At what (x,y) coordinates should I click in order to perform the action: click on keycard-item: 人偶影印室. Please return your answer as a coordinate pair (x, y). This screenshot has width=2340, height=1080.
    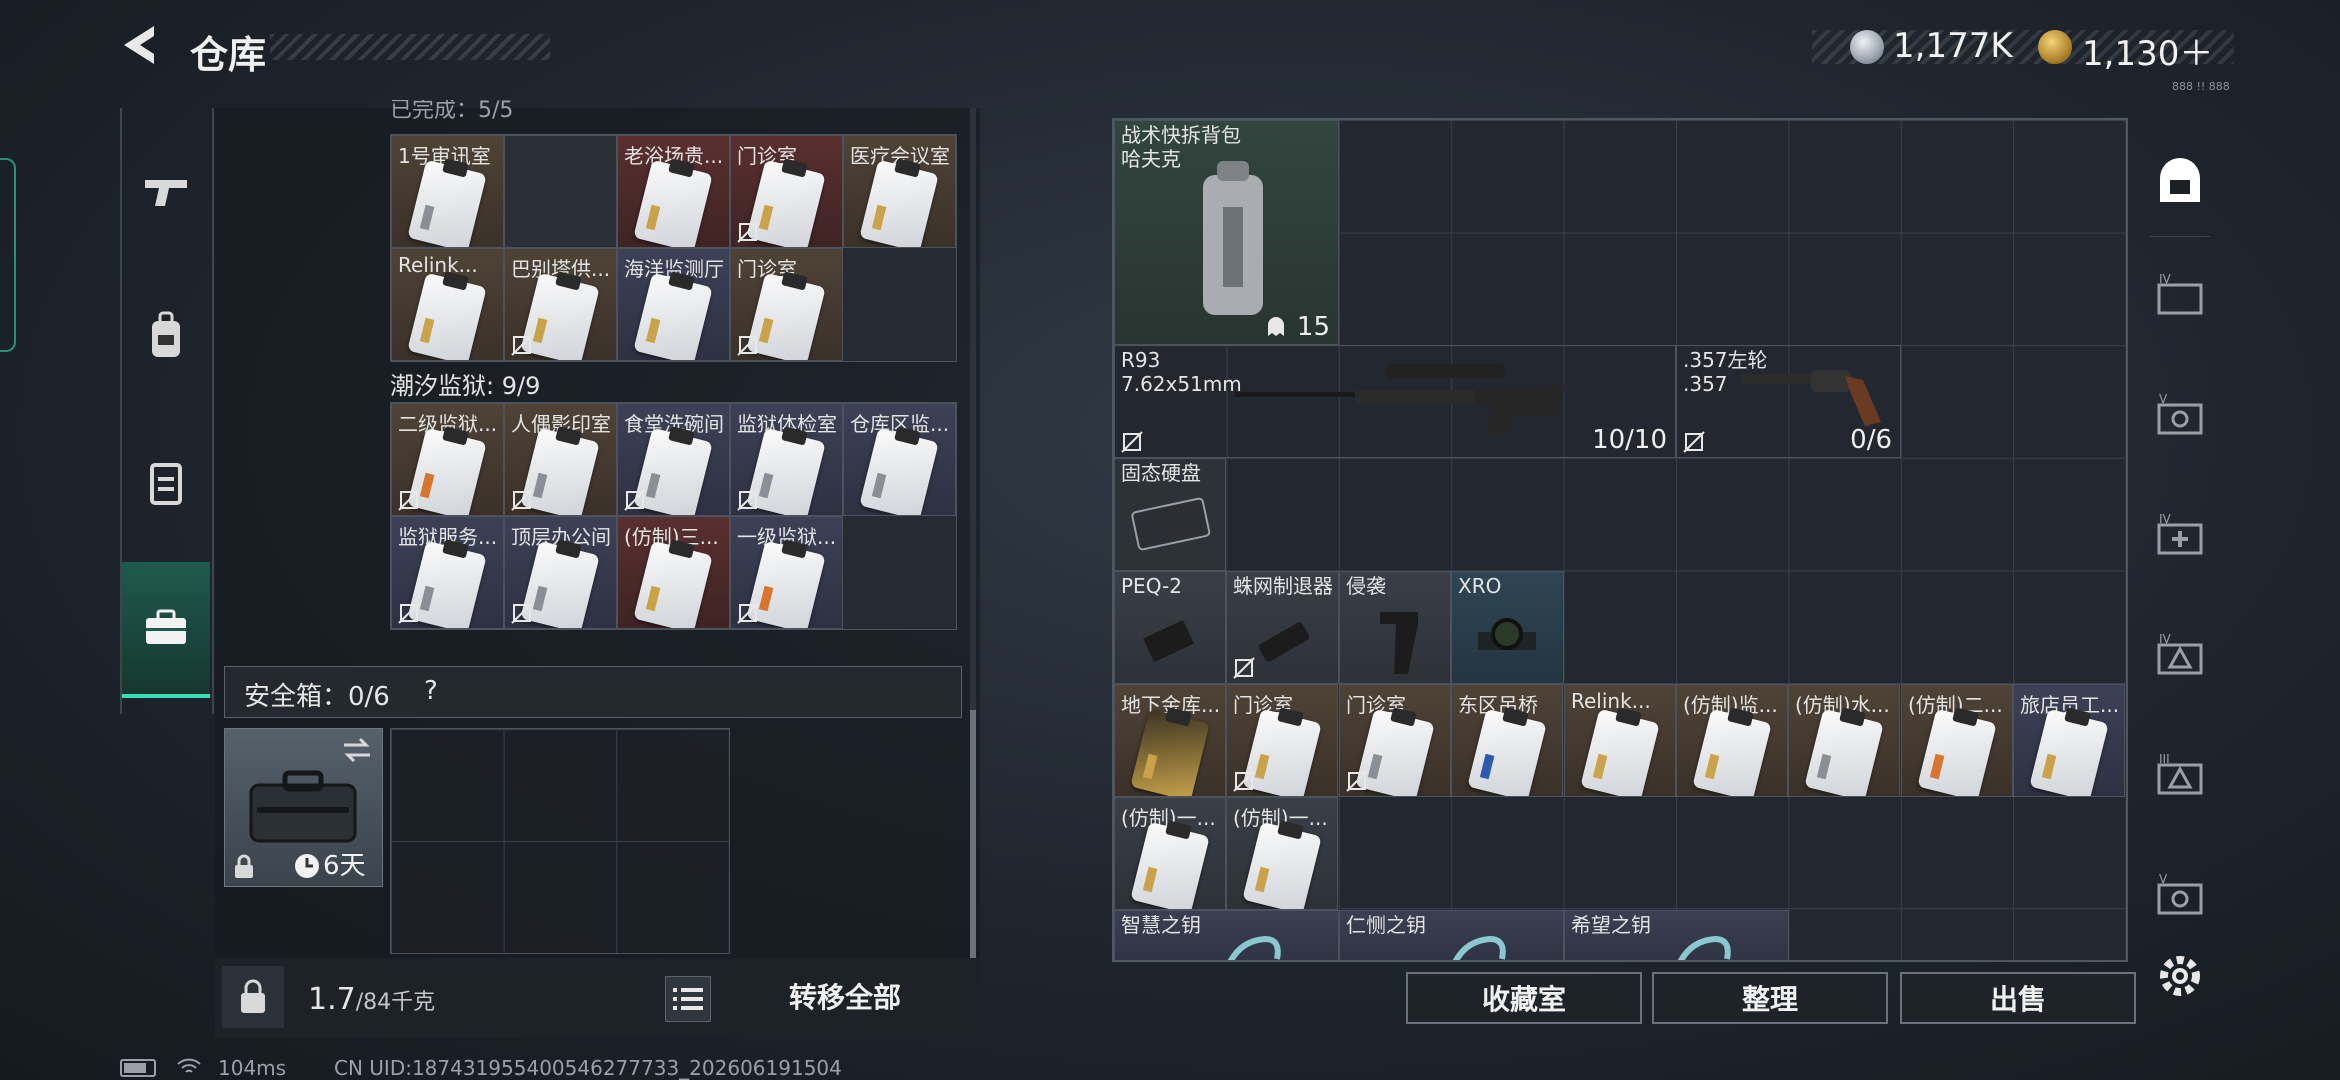
    Looking at the image, I should click on (560, 459).